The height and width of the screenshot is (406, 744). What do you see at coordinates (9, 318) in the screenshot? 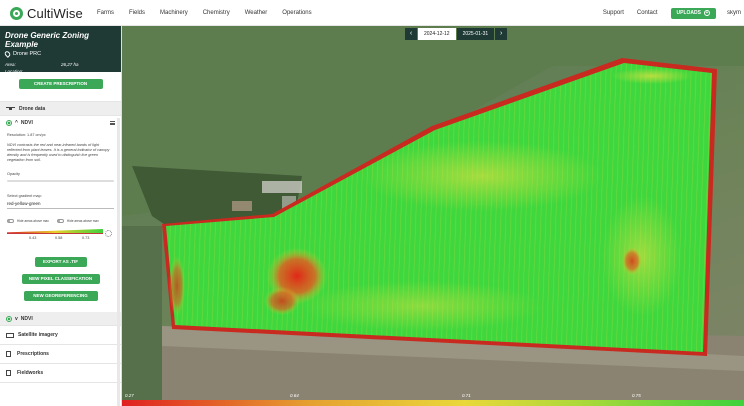
I see `layer-2-radio` at bounding box center [9, 318].